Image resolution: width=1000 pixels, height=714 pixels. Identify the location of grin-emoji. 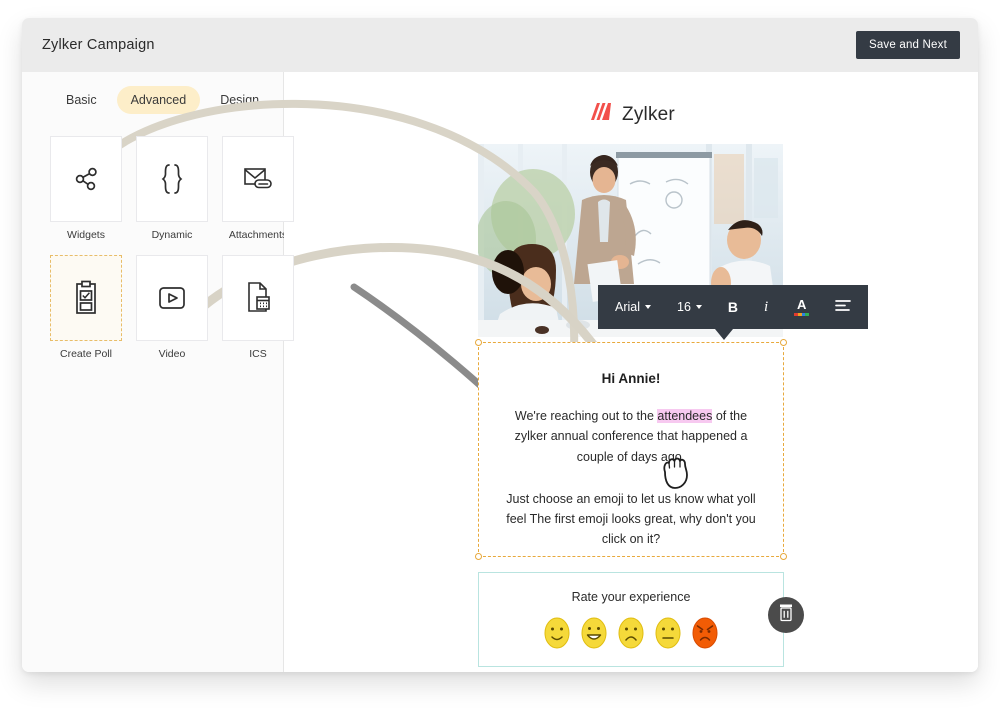
(594, 633).